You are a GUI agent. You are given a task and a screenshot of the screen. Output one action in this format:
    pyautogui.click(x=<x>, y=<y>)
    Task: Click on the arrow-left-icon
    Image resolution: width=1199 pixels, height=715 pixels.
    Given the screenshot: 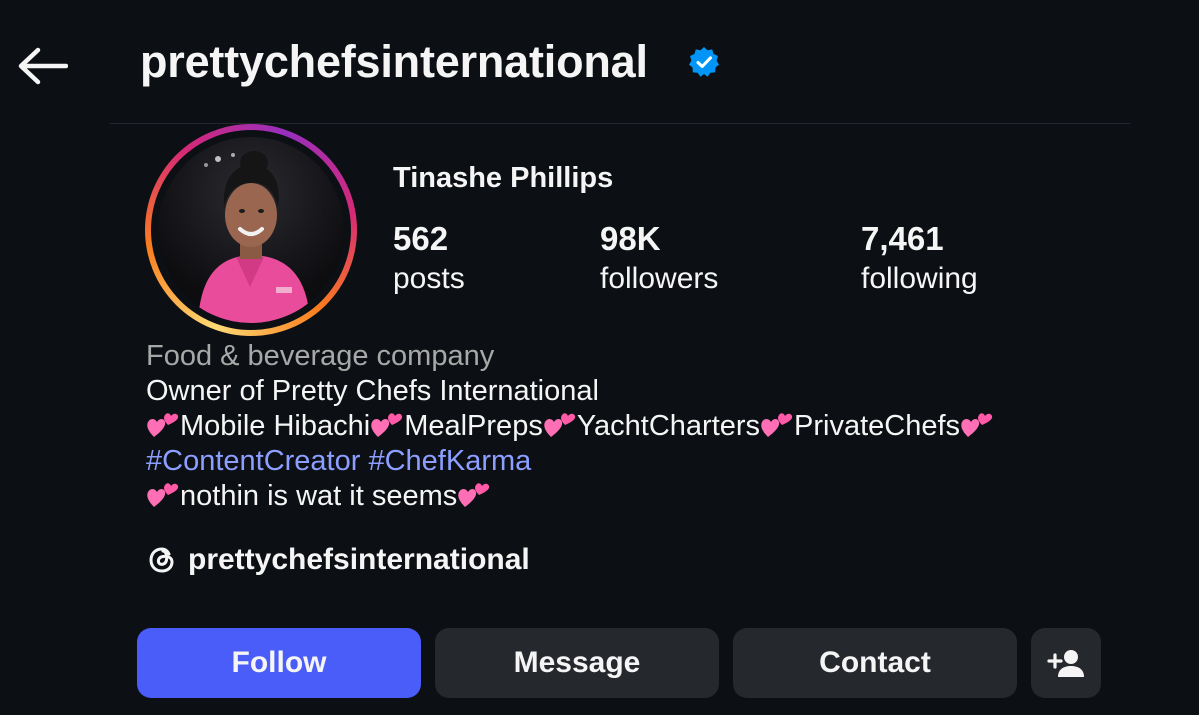 What is the action you would take?
    pyautogui.click(x=43, y=66)
    